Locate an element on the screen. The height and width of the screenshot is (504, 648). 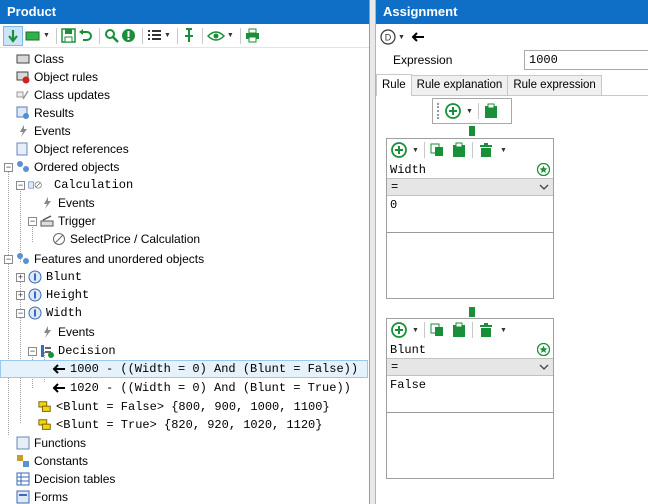
tree-item-width-events: Events is located at coordinates (184, 332).